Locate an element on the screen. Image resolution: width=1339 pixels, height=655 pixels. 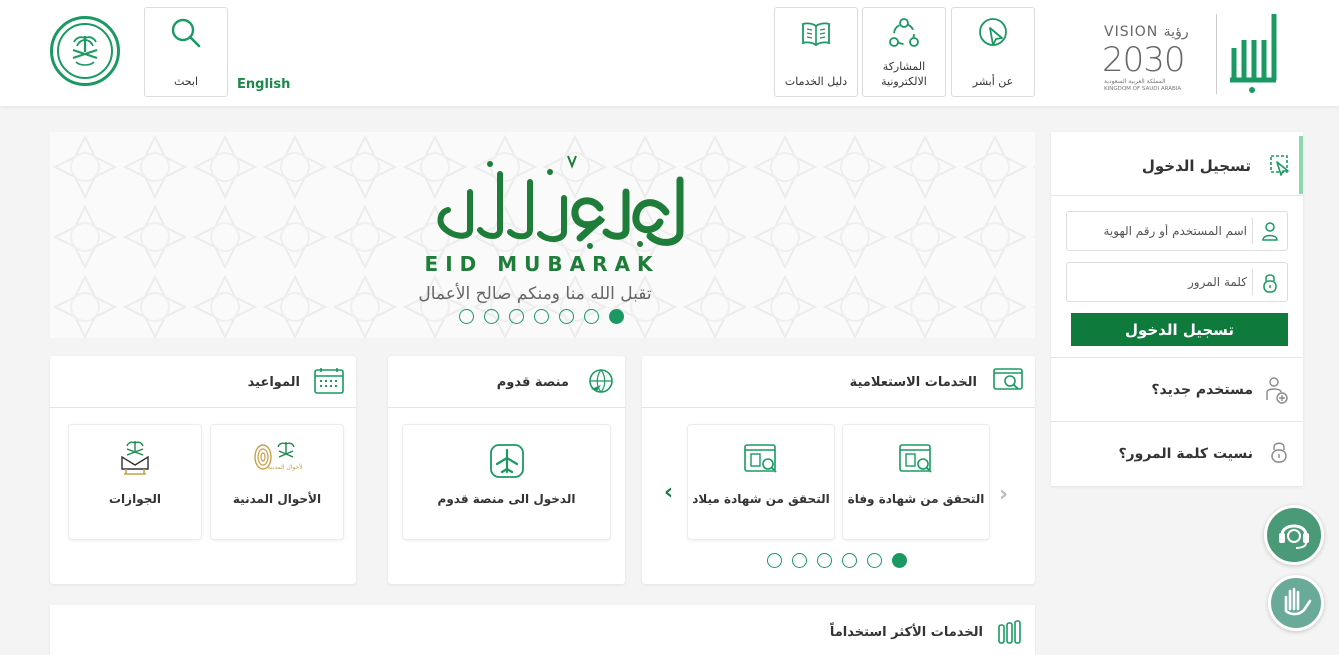
qudoom-platform-card: منصة قدوم الدخول الى منصة قدوم is located at coordinates (506, 470).